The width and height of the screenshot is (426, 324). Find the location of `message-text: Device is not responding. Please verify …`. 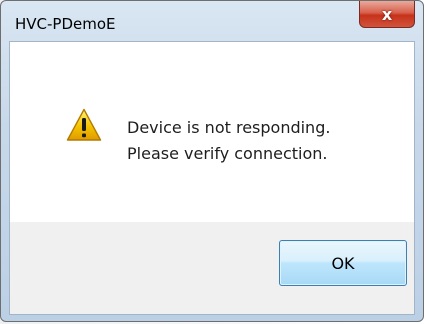

message-text: Device is not responding. Please verify … is located at coordinates (228, 141).